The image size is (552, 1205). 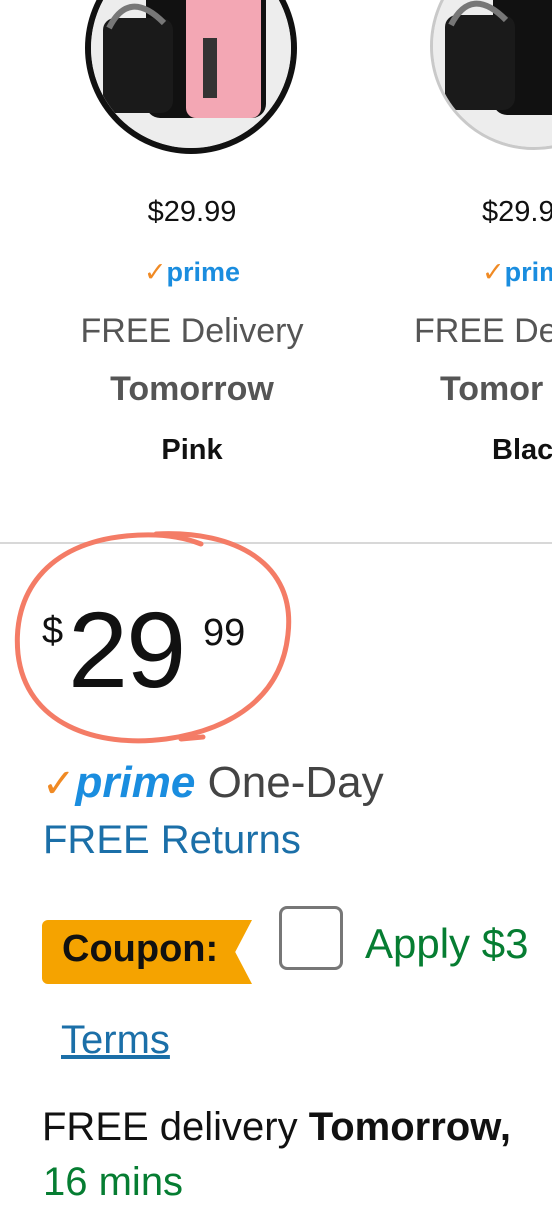 I want to click on variant-black-prime: ✓prim, so click(x=517, y=272).